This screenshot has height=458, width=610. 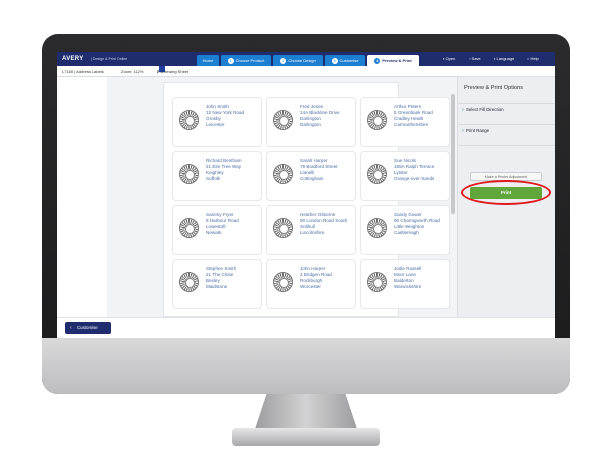 I want to click on save-label: Save, so click(x=476, y=58).